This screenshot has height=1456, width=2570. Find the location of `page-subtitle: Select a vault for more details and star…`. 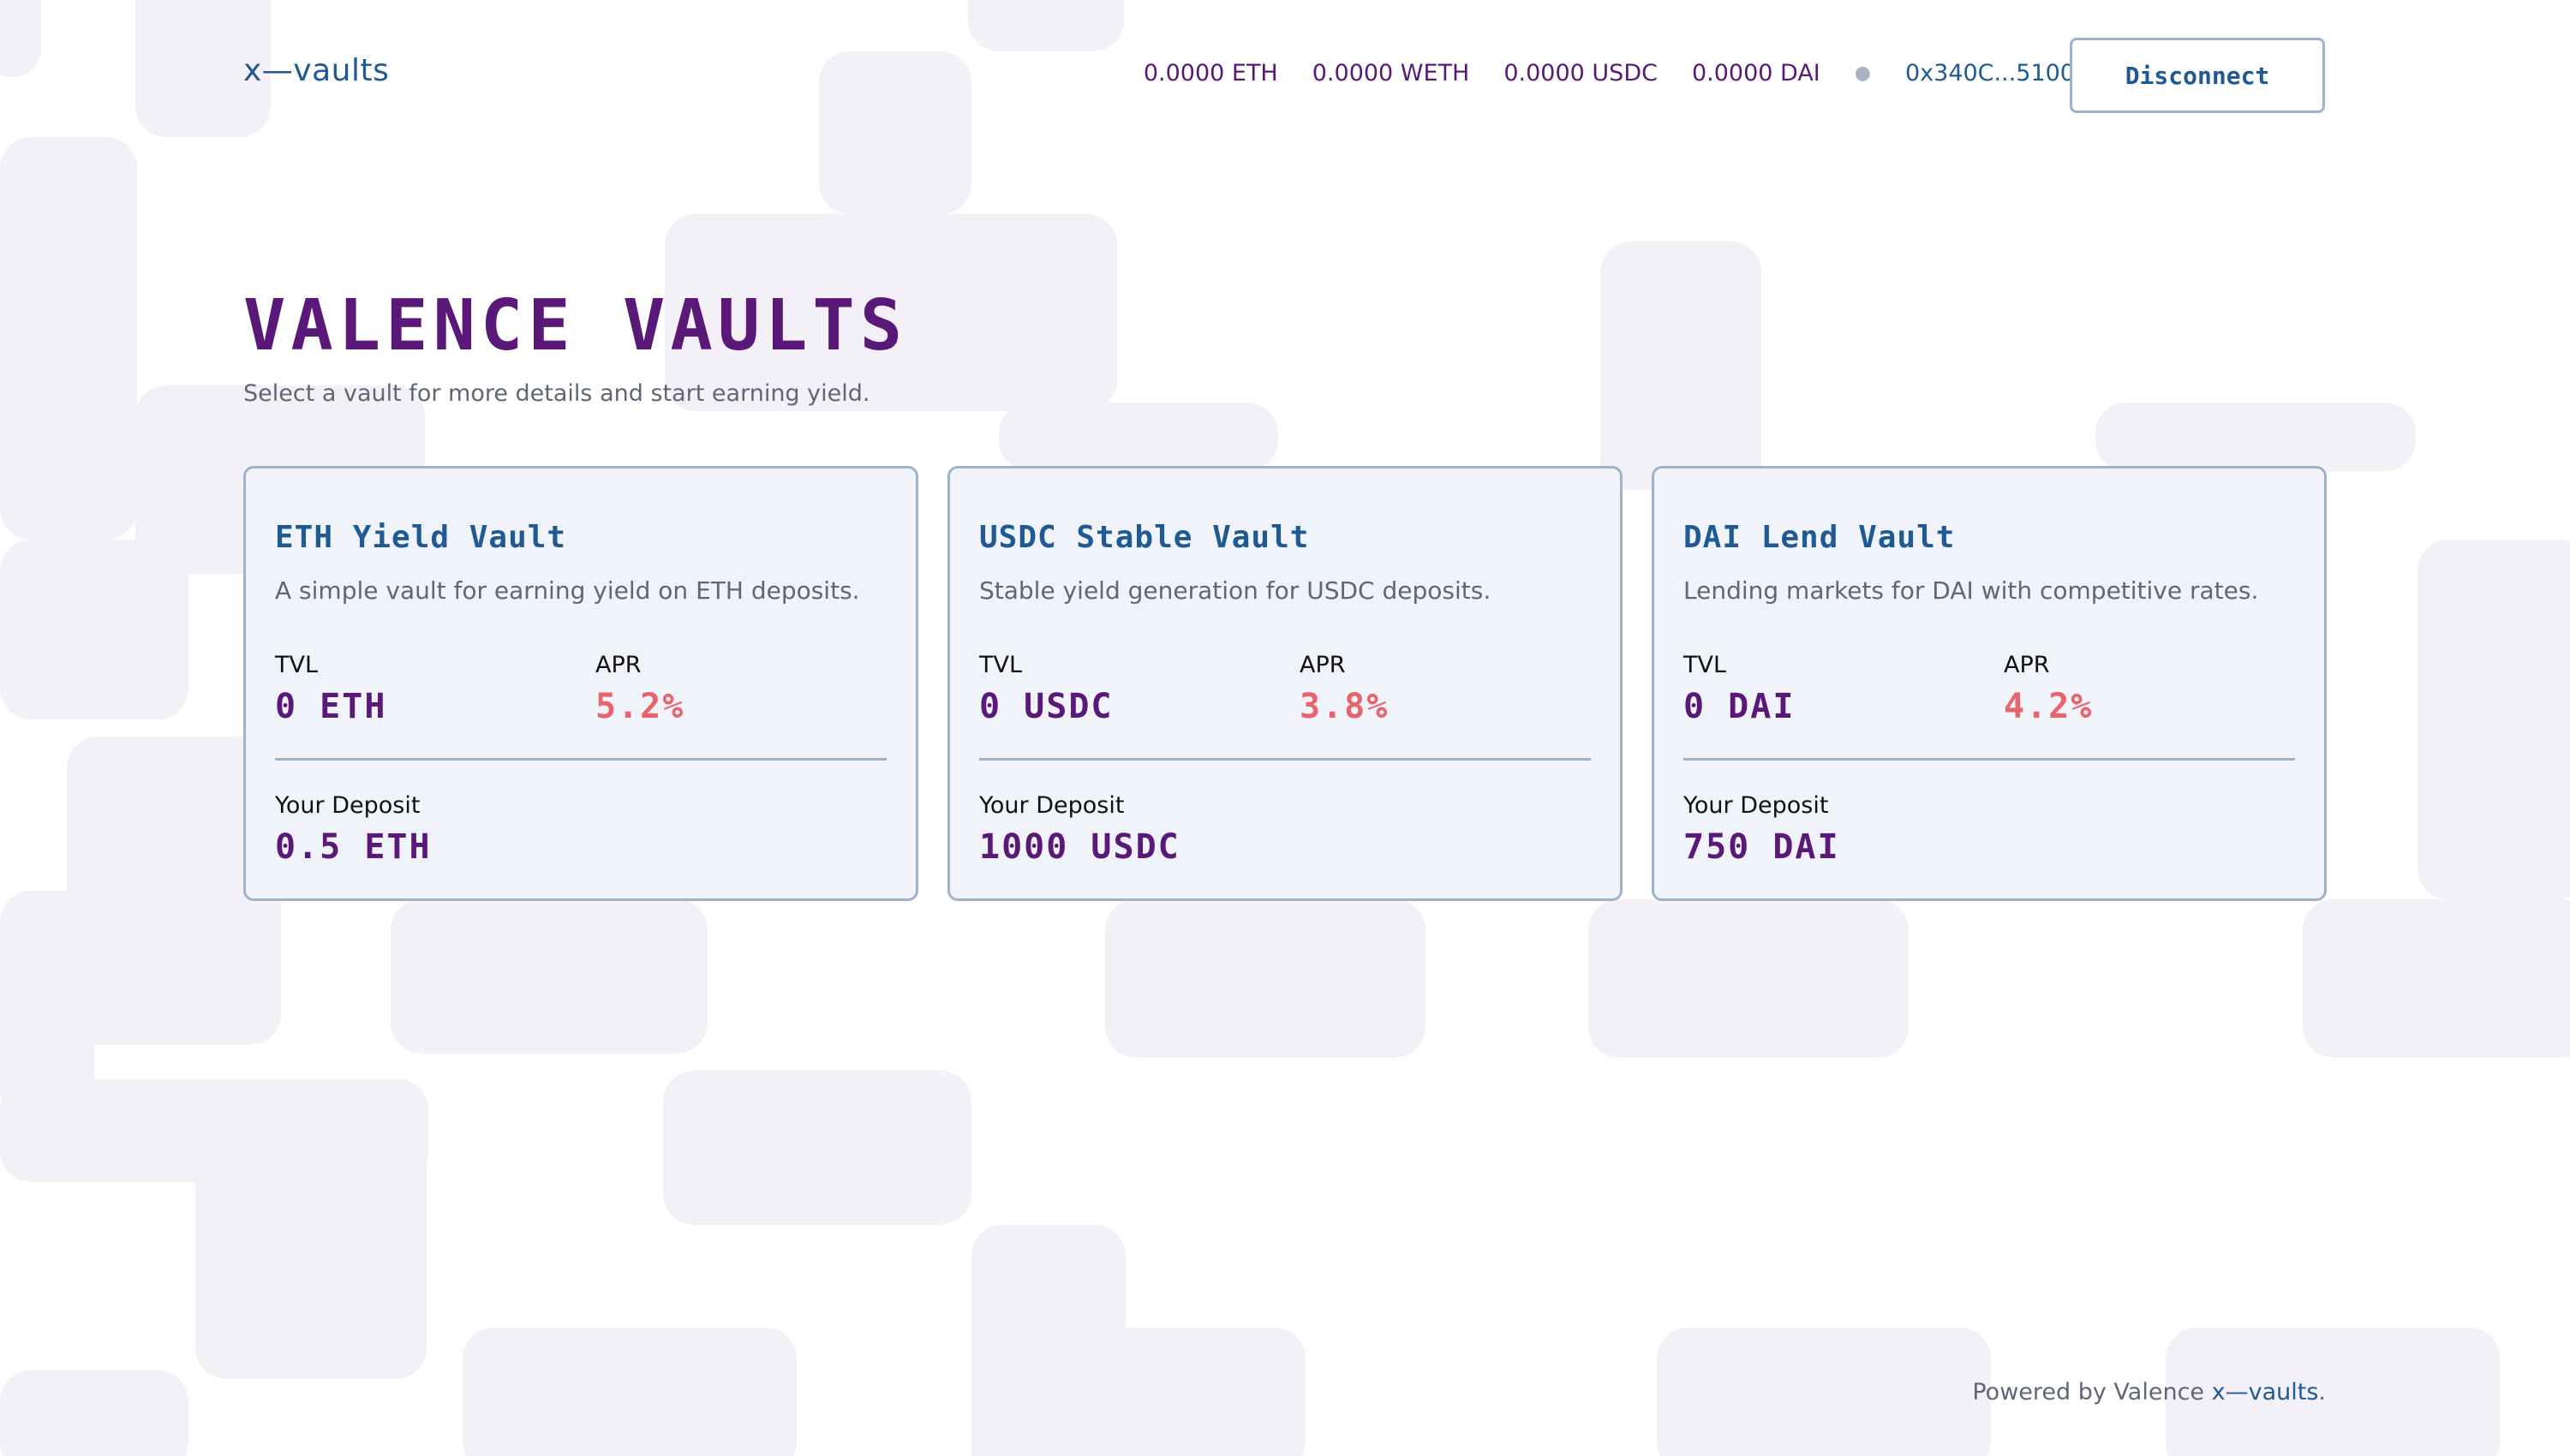

page-subtitle: Select a vault for more details and star… is located at coordinates (556, 393).